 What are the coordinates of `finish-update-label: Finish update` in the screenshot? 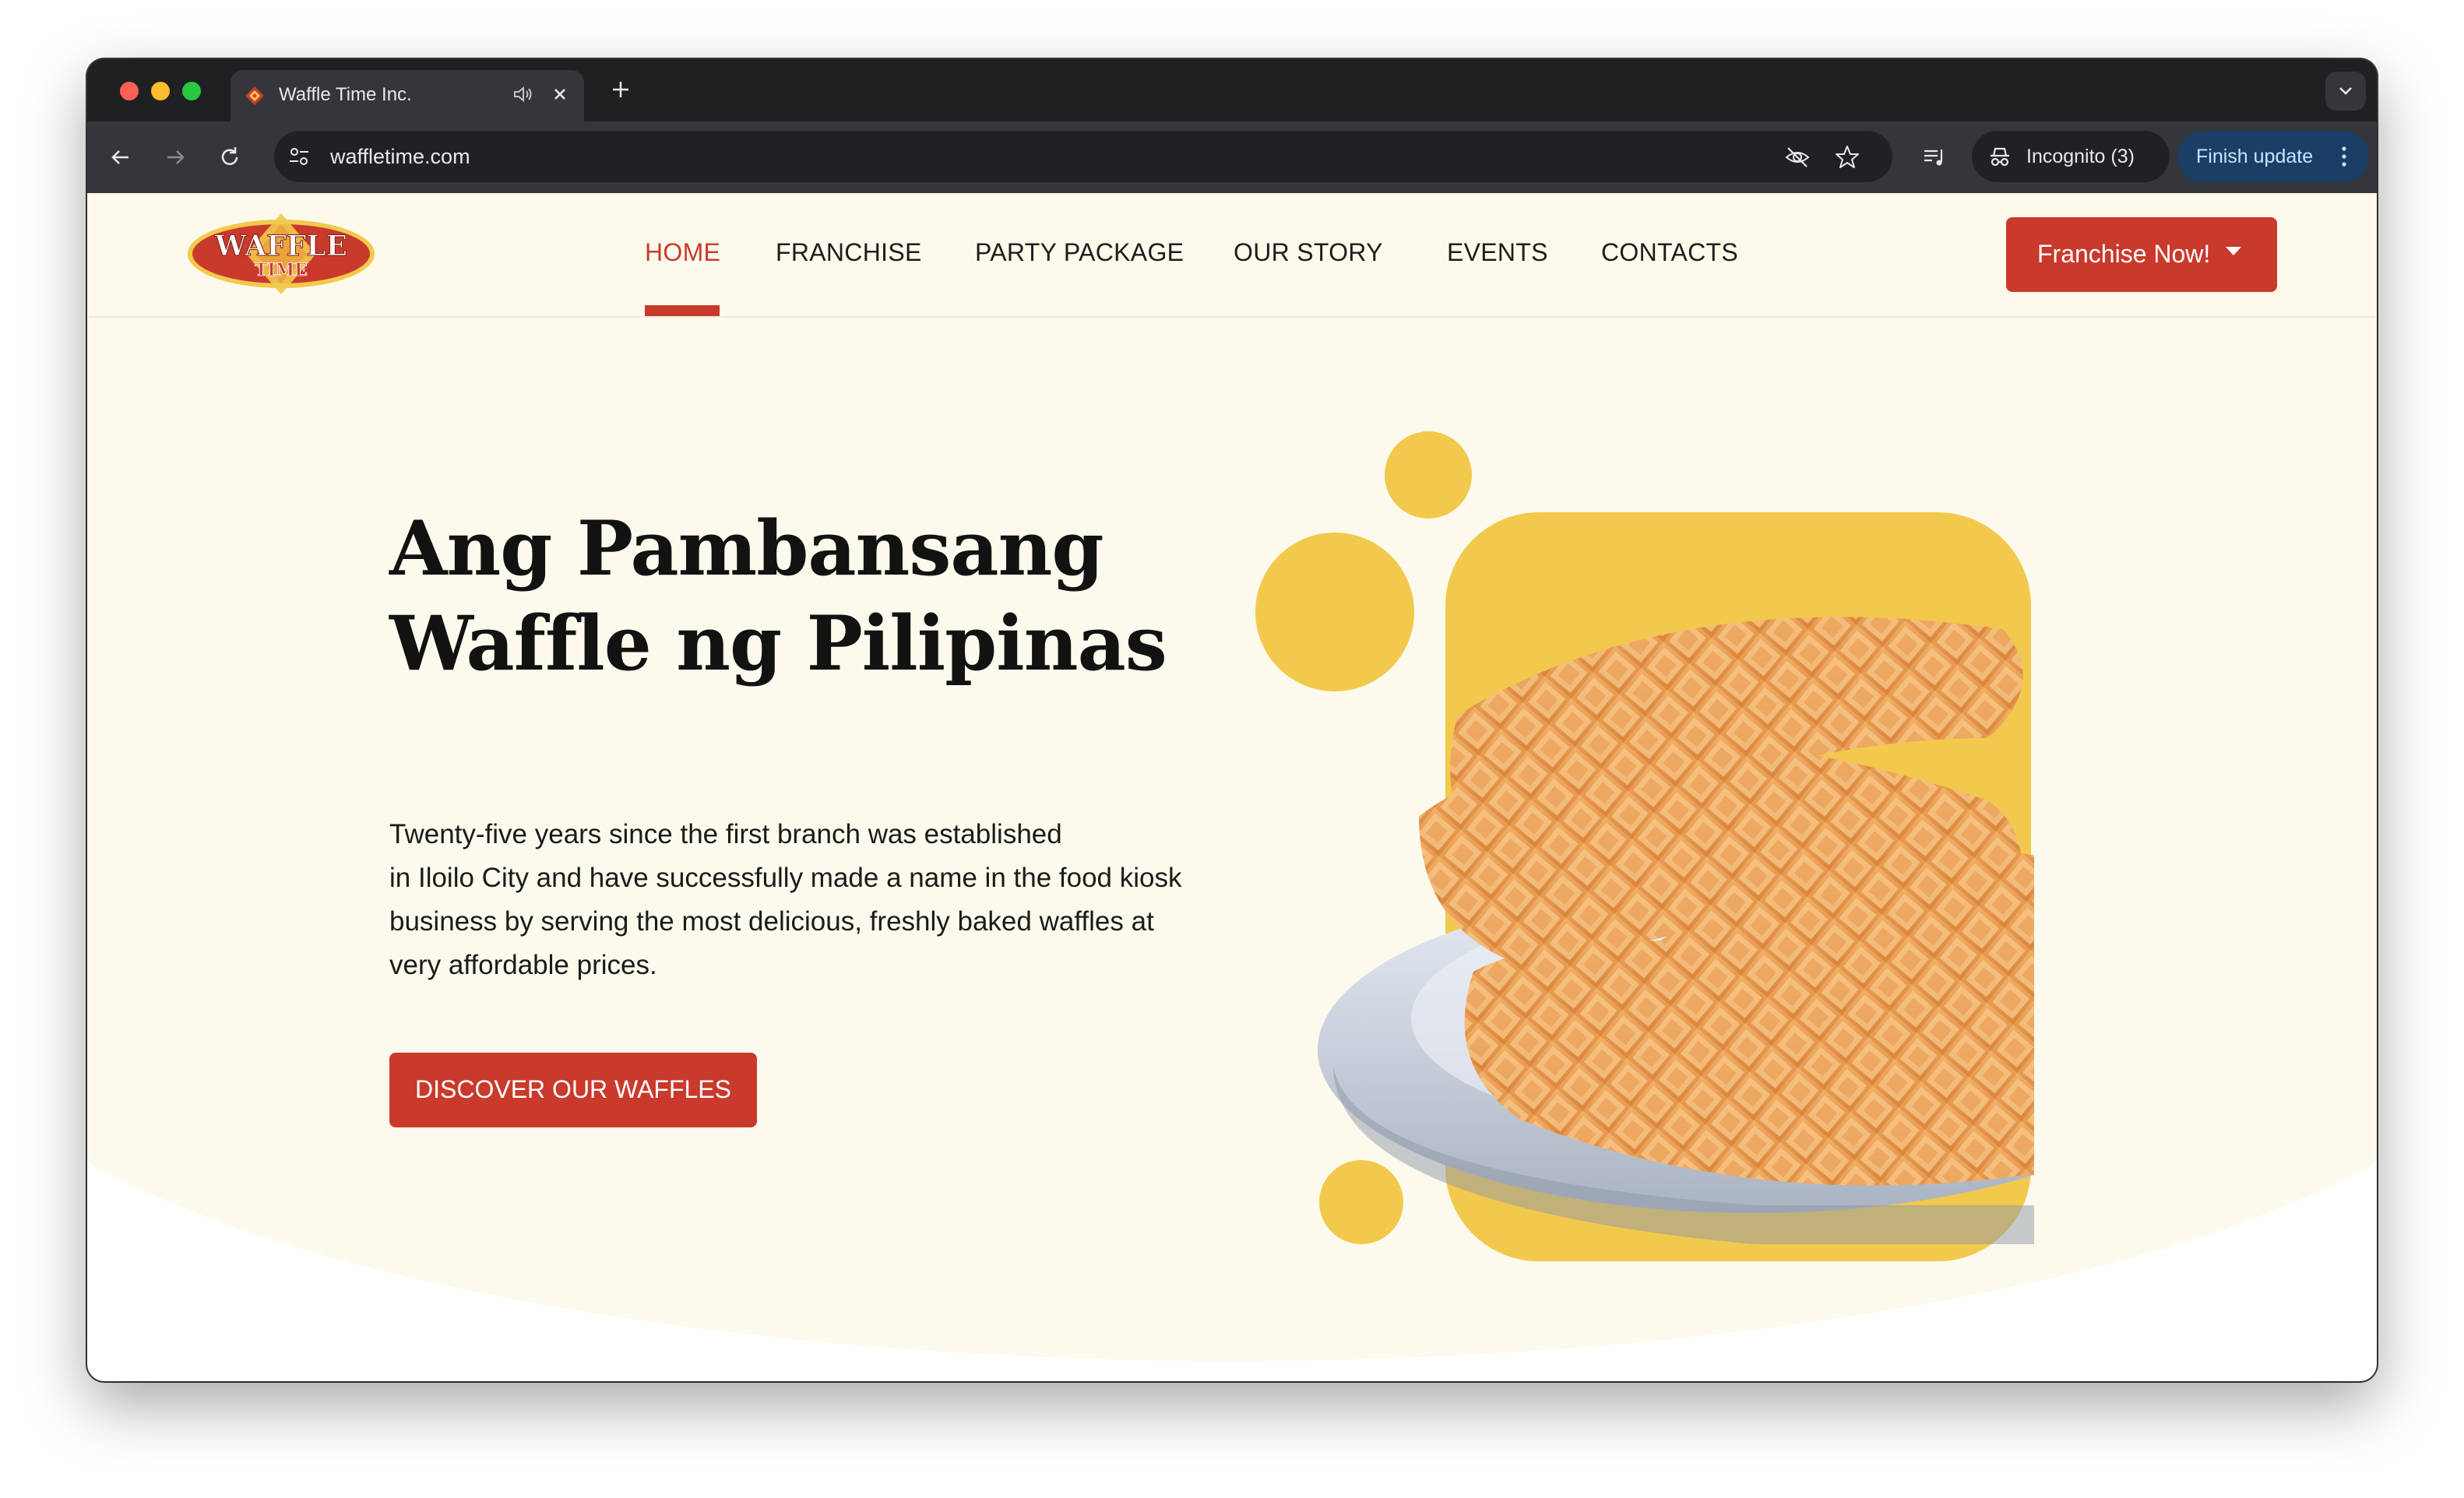 It's located at (2255, 157).